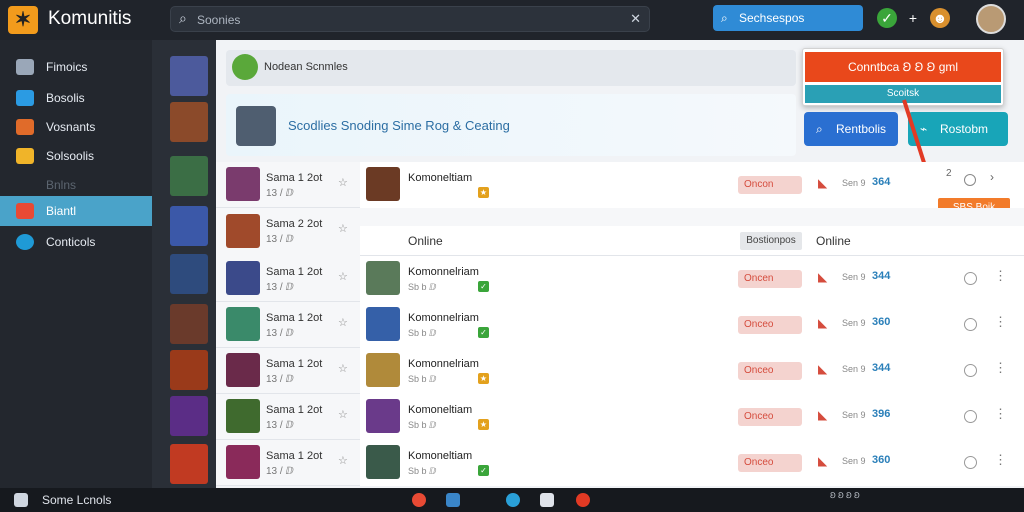 The image size is (1024, 512). Describe the element at coordinates (770, 279) in the screenshot. I see `status-badge: Oncen` at that location.